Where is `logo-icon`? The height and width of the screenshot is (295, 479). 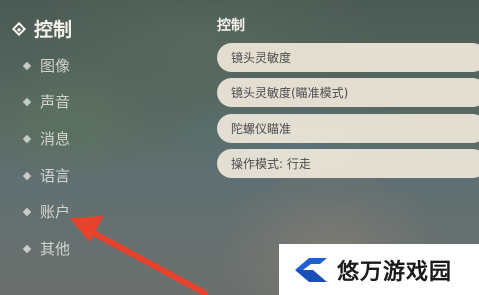
logo-icon is located at coordinates (311, 269).